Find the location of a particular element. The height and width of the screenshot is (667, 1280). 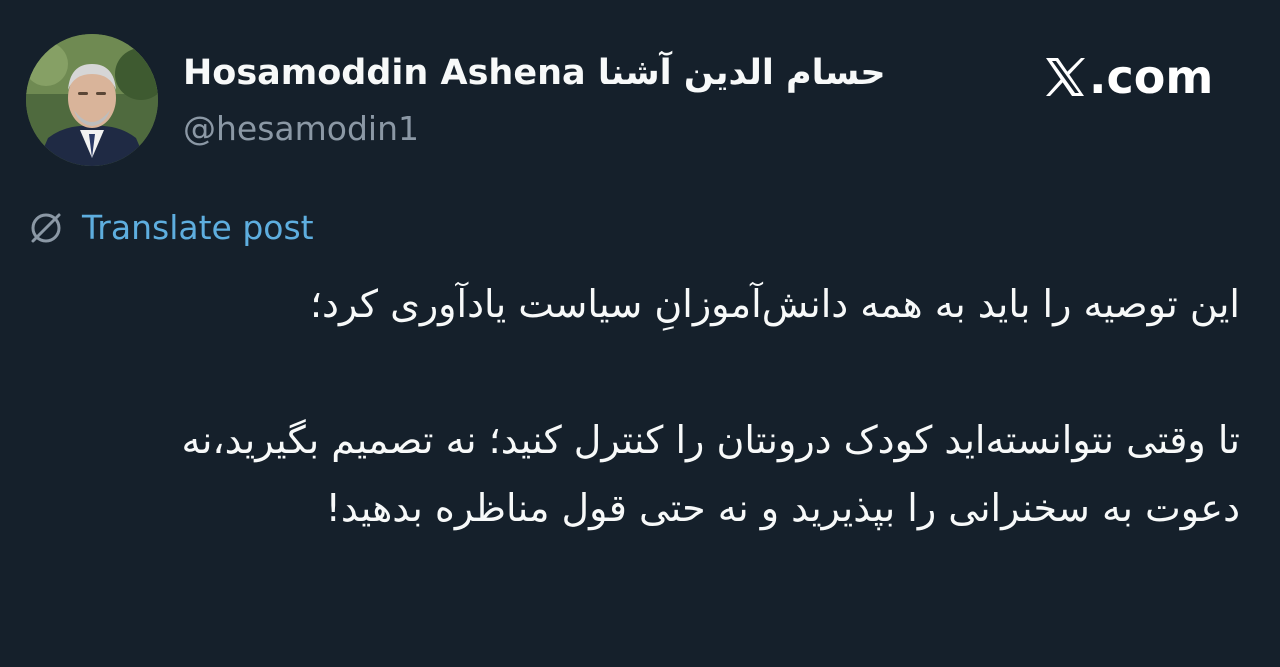

translate-post-label: Translate post is located at coordinates (198, 228).